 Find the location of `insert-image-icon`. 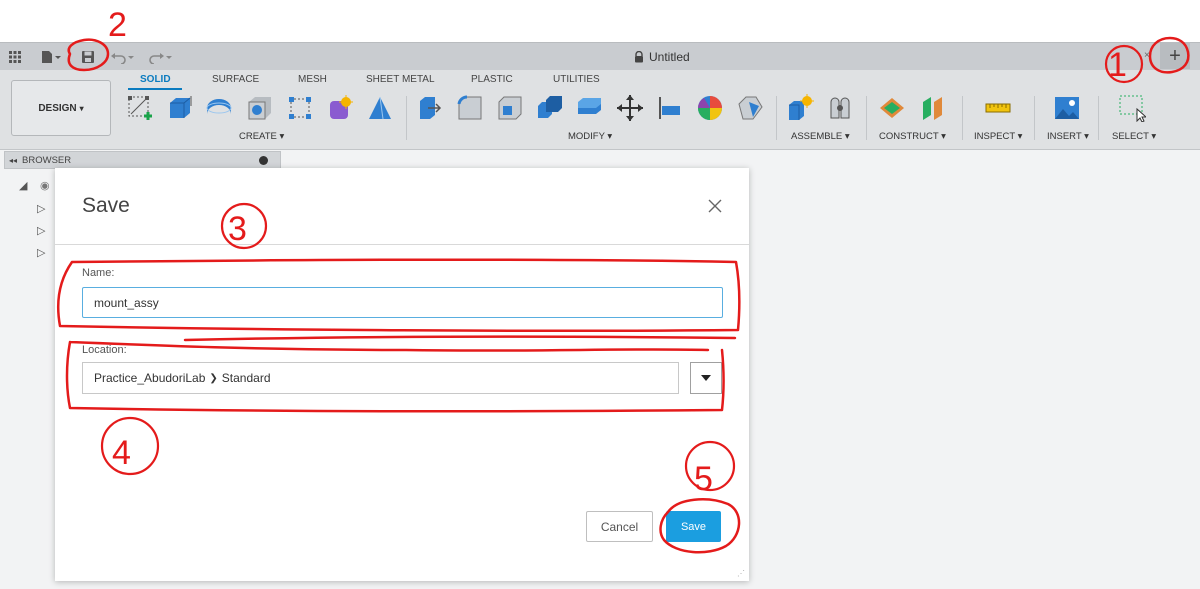

insert-image-icon is located at coordinates (1067, 108).